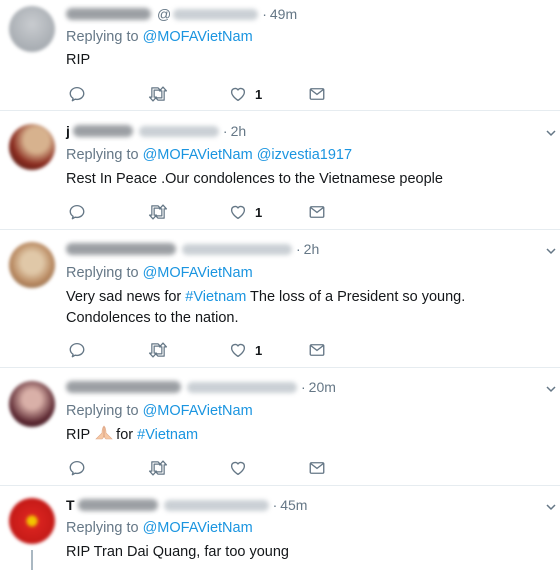 This screenshot has height=570, width=560. Describe the element at coordinates (308, 60) in the screenshot. I see `tweet-text: RIP` at that location.